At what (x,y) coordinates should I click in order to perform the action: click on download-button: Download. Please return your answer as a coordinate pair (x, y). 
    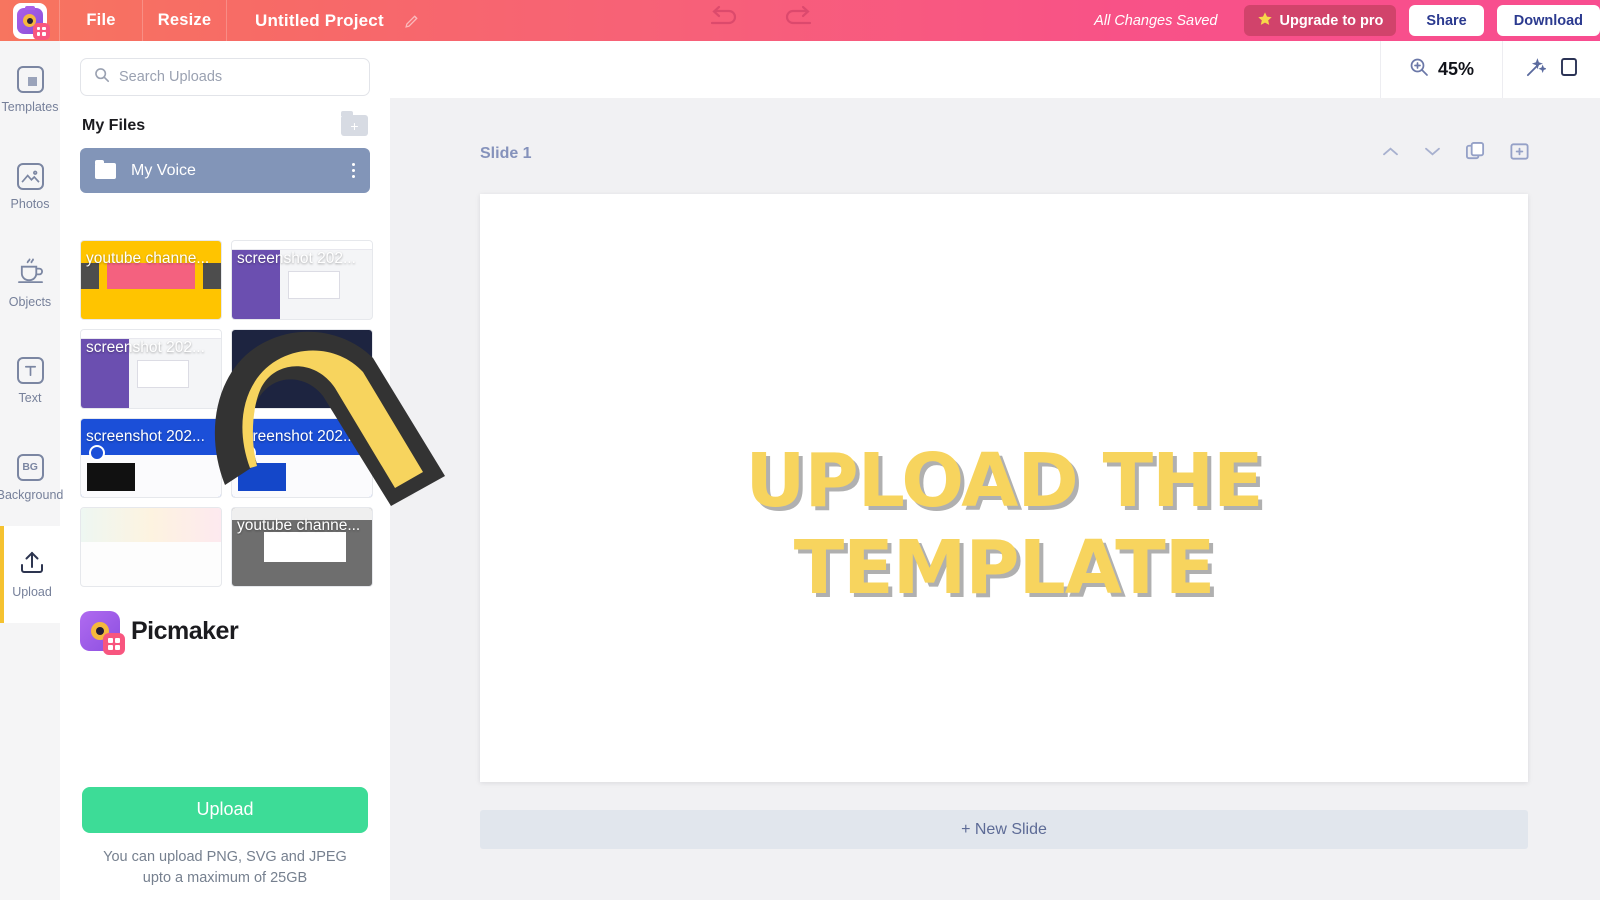
    Looking at the image, I should click on (1548, 20).